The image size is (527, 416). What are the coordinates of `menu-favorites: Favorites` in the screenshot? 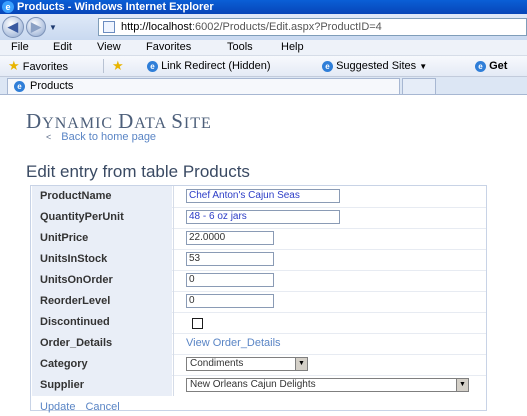 It's located at (168, 47).